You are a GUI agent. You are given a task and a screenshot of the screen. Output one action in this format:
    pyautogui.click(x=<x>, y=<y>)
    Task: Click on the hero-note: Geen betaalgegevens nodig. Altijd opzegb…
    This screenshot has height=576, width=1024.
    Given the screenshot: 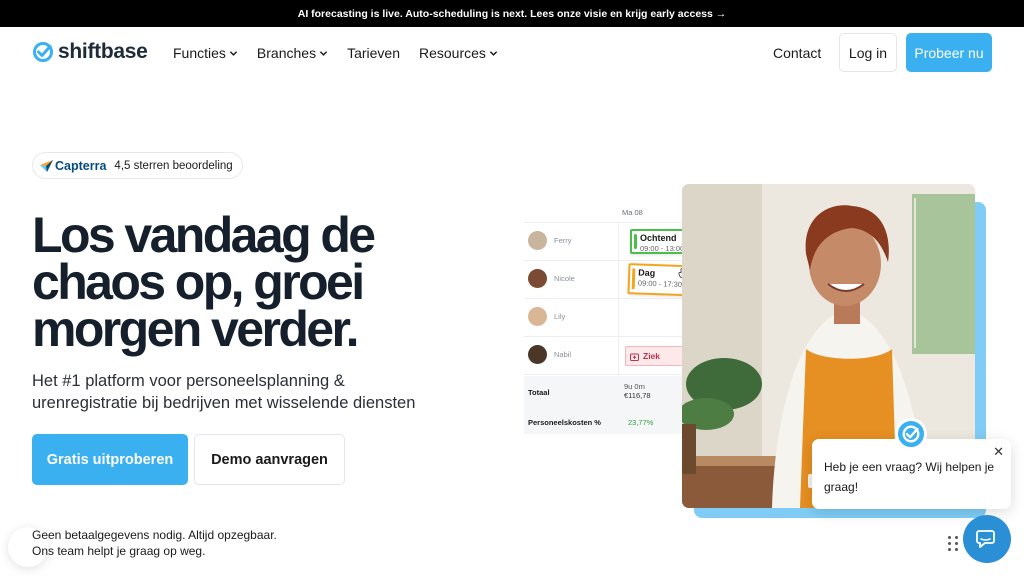 What is the action you would take?
    pyautogui.click(x=154, y=543)
    